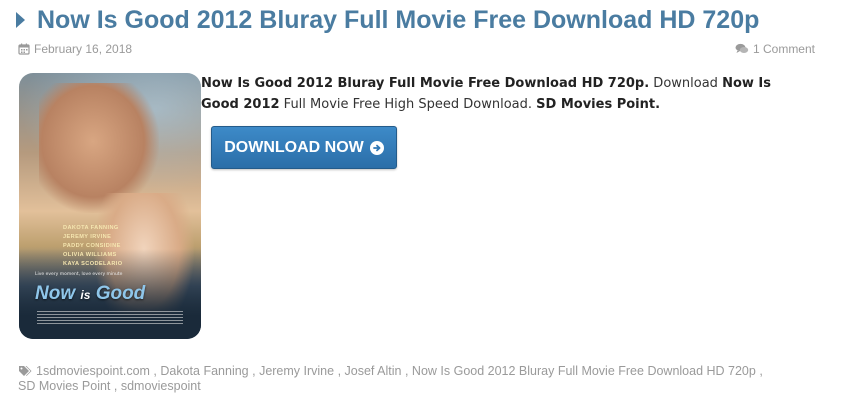 This screenshot has height=408, width=847. What do you see at coordinates (204, 371) in the screenshot?
I see `tag-link: Dakota Fanning` at bounding box center [204, 371].